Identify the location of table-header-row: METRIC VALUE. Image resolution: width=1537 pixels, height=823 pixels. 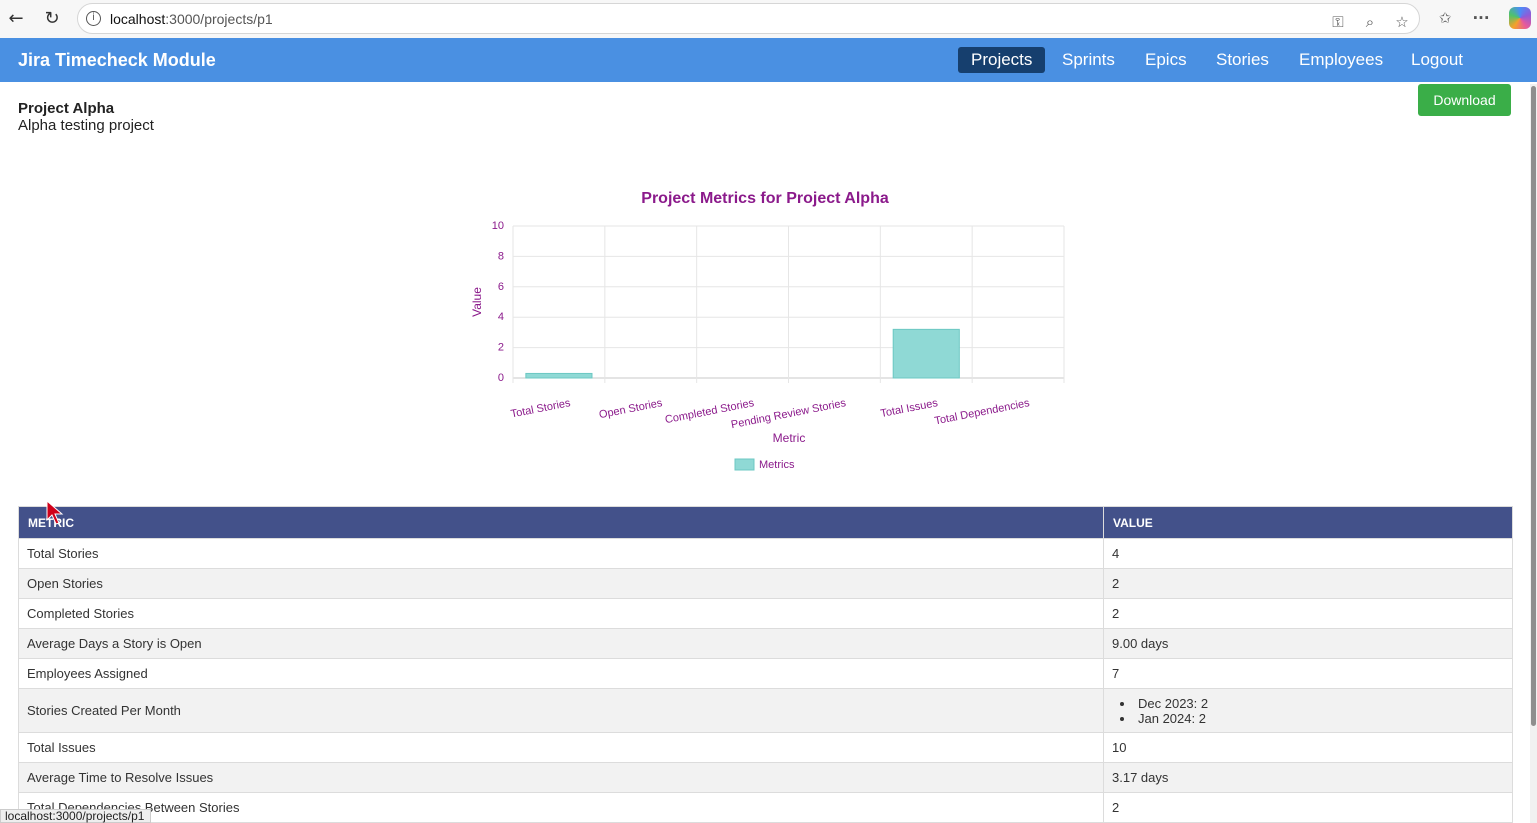
(765, 522).